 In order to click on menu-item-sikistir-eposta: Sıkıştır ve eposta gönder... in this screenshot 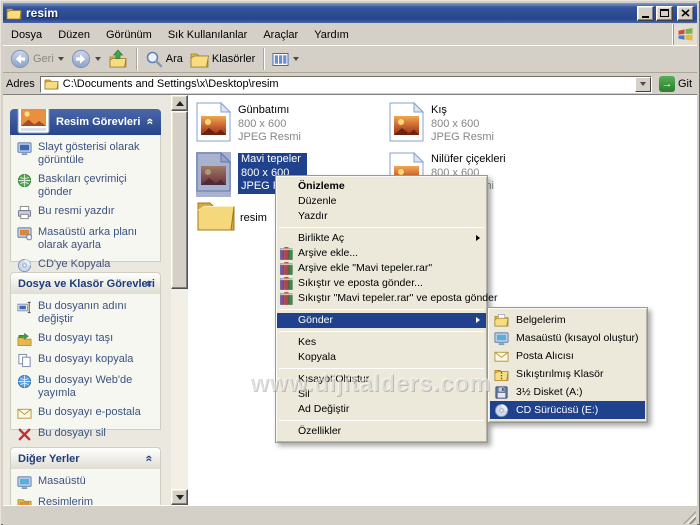, I will do `click(381, 283)`.